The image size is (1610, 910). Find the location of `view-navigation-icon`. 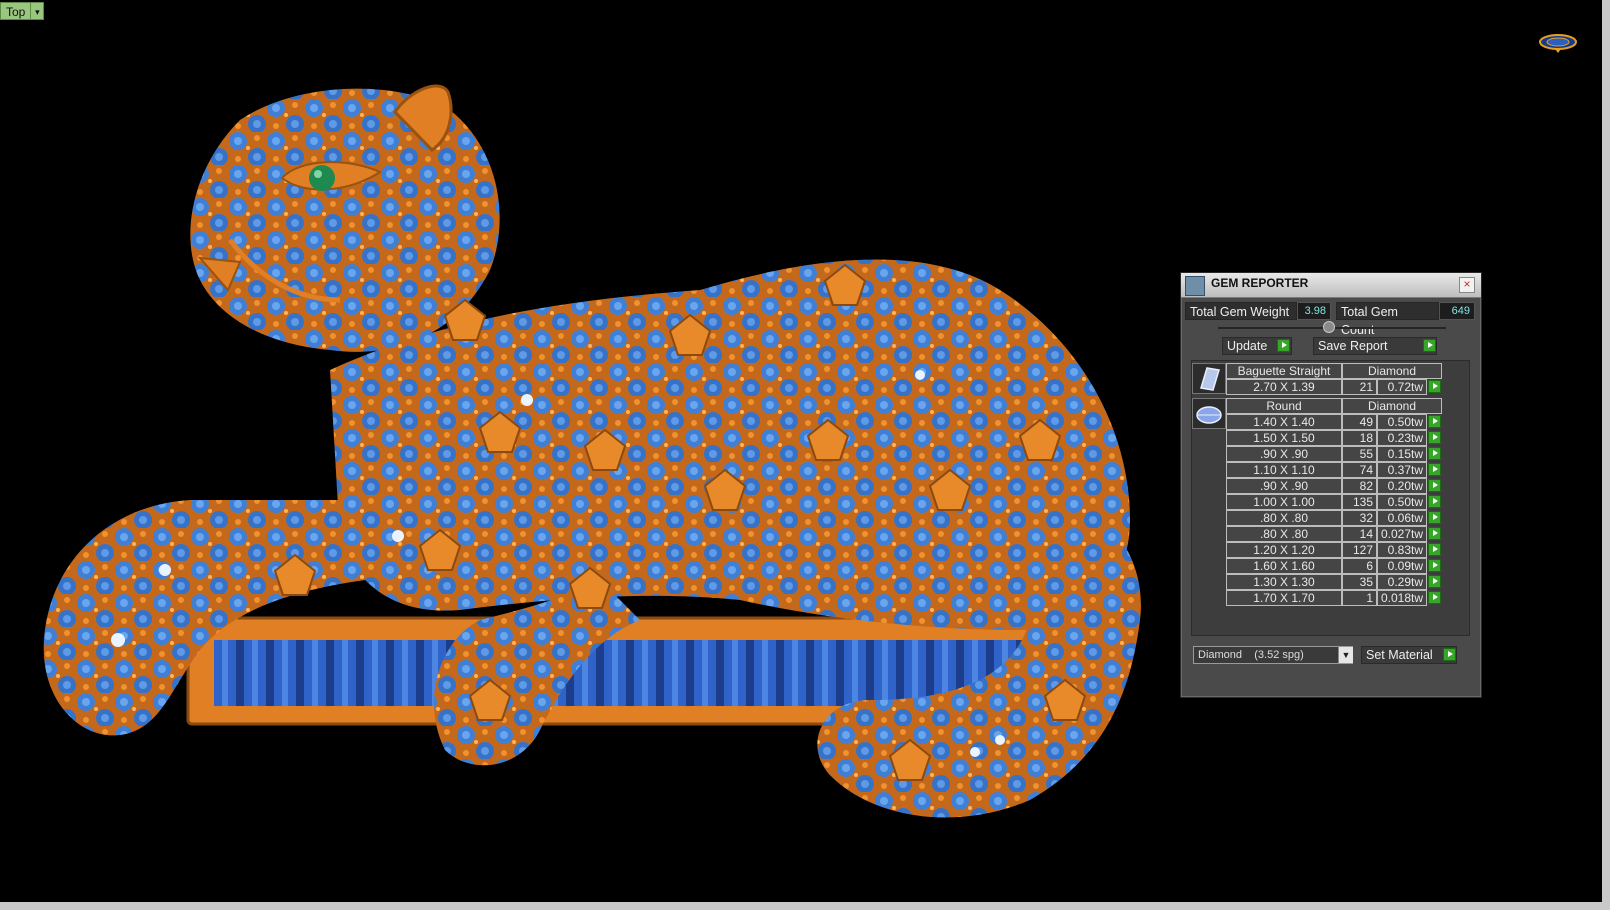

view-navigation-icon is located at coordinates (1558, 42).